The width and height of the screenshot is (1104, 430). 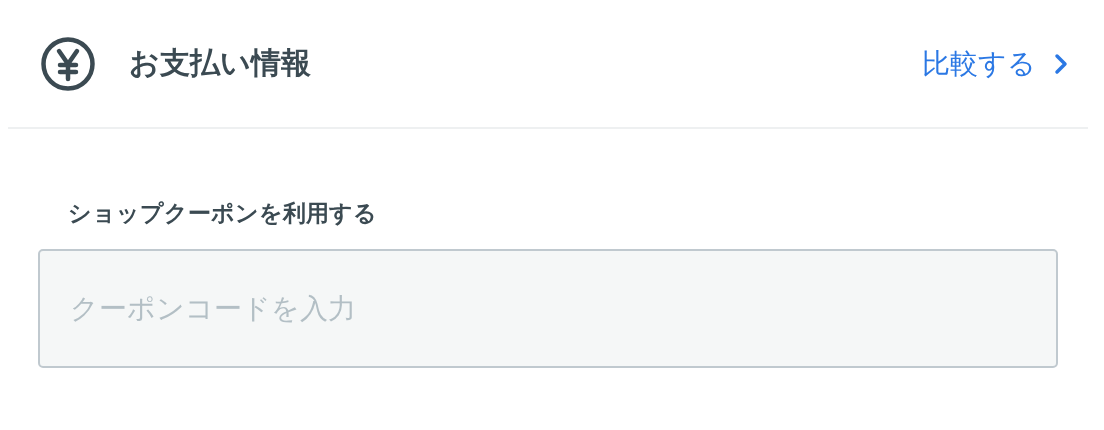 What do you see at coordinates (220, 63) in the screenshot?
I see `section-title: お支払い情報` at bounding box center [220, 63].